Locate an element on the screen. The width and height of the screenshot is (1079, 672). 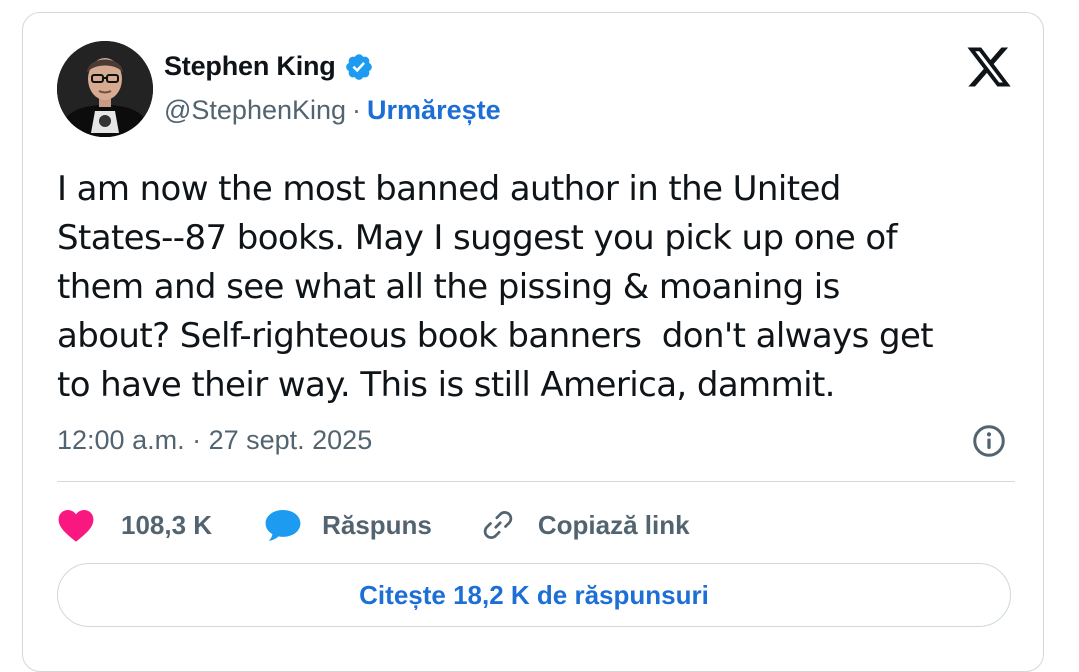
verified-badge-icon is located at coordinates (359, 67).